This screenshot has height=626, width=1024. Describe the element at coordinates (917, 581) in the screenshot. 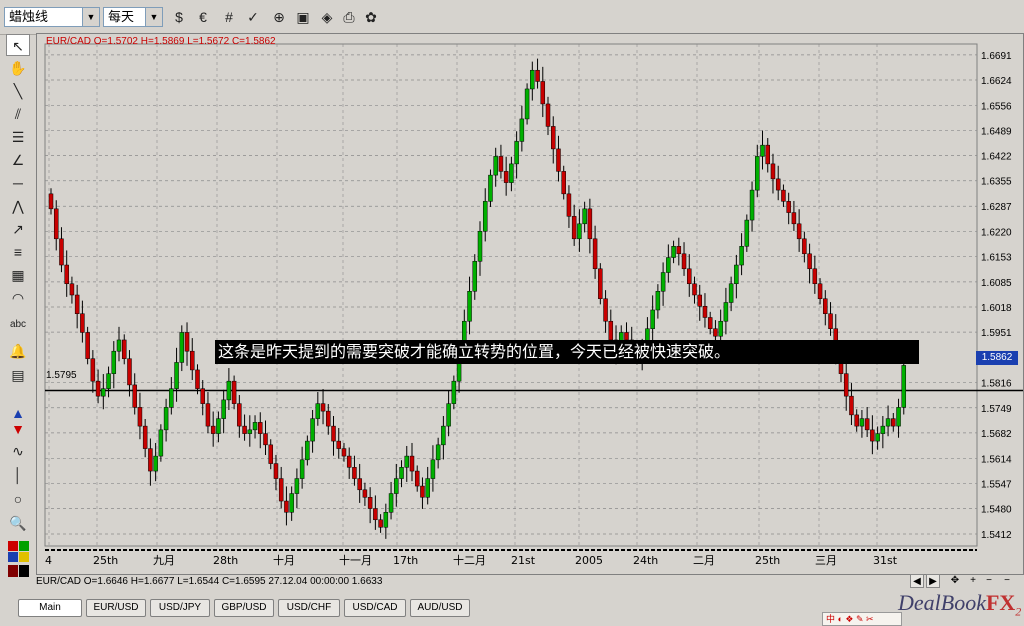

I see `scroll-left-icon: ◀` at that location.